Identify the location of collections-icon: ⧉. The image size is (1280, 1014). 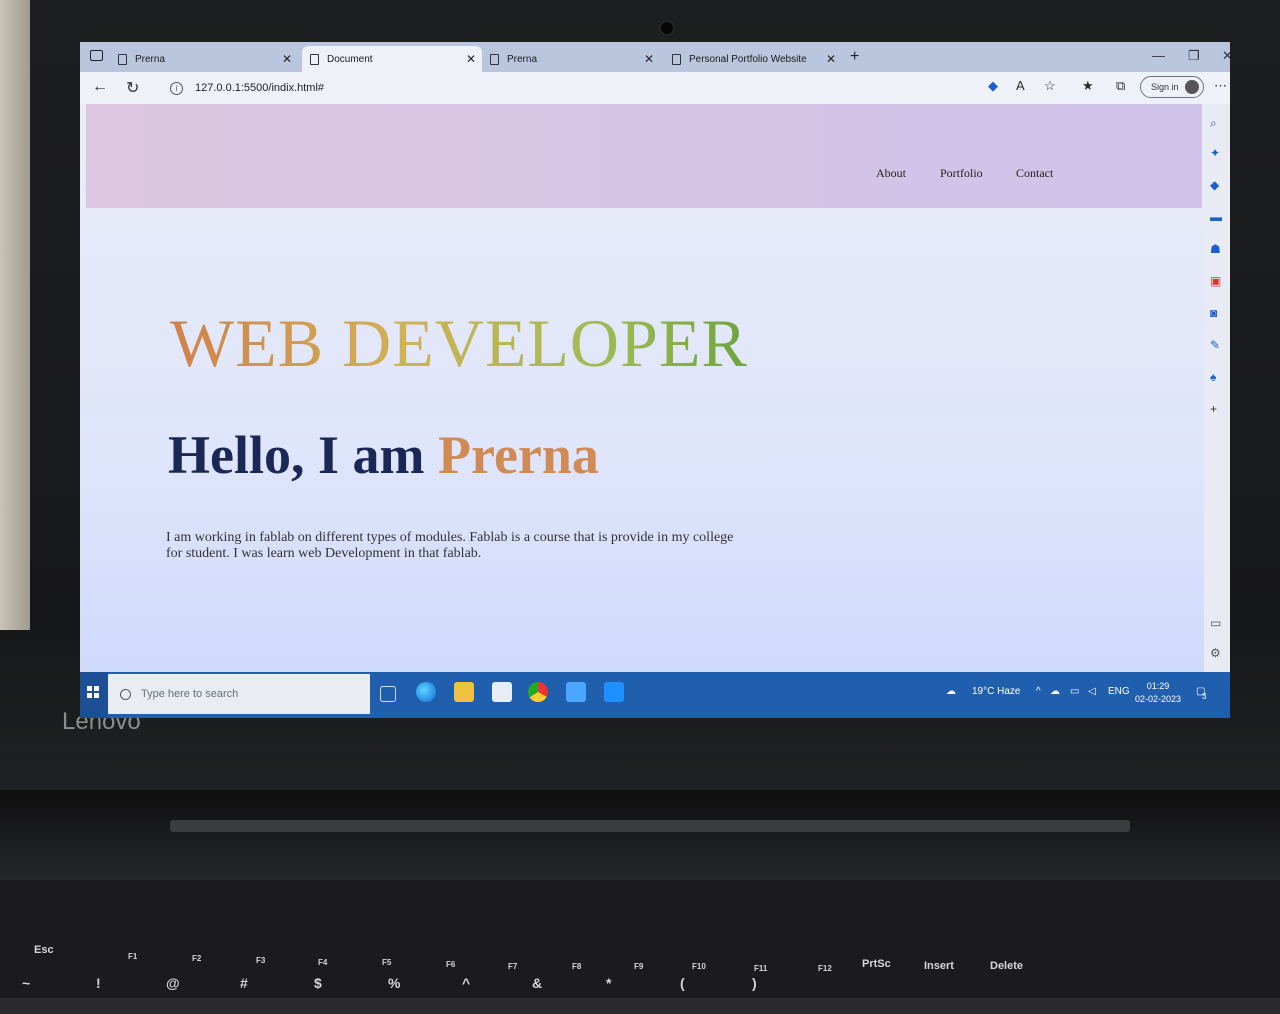
(1120, 86).